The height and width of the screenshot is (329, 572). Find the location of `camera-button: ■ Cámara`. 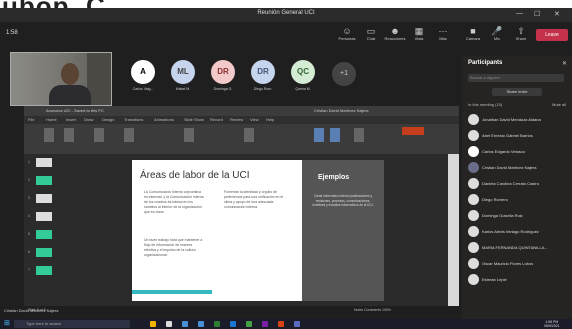

camera-button: ■ Cámara is located at coordinates (473, 34).